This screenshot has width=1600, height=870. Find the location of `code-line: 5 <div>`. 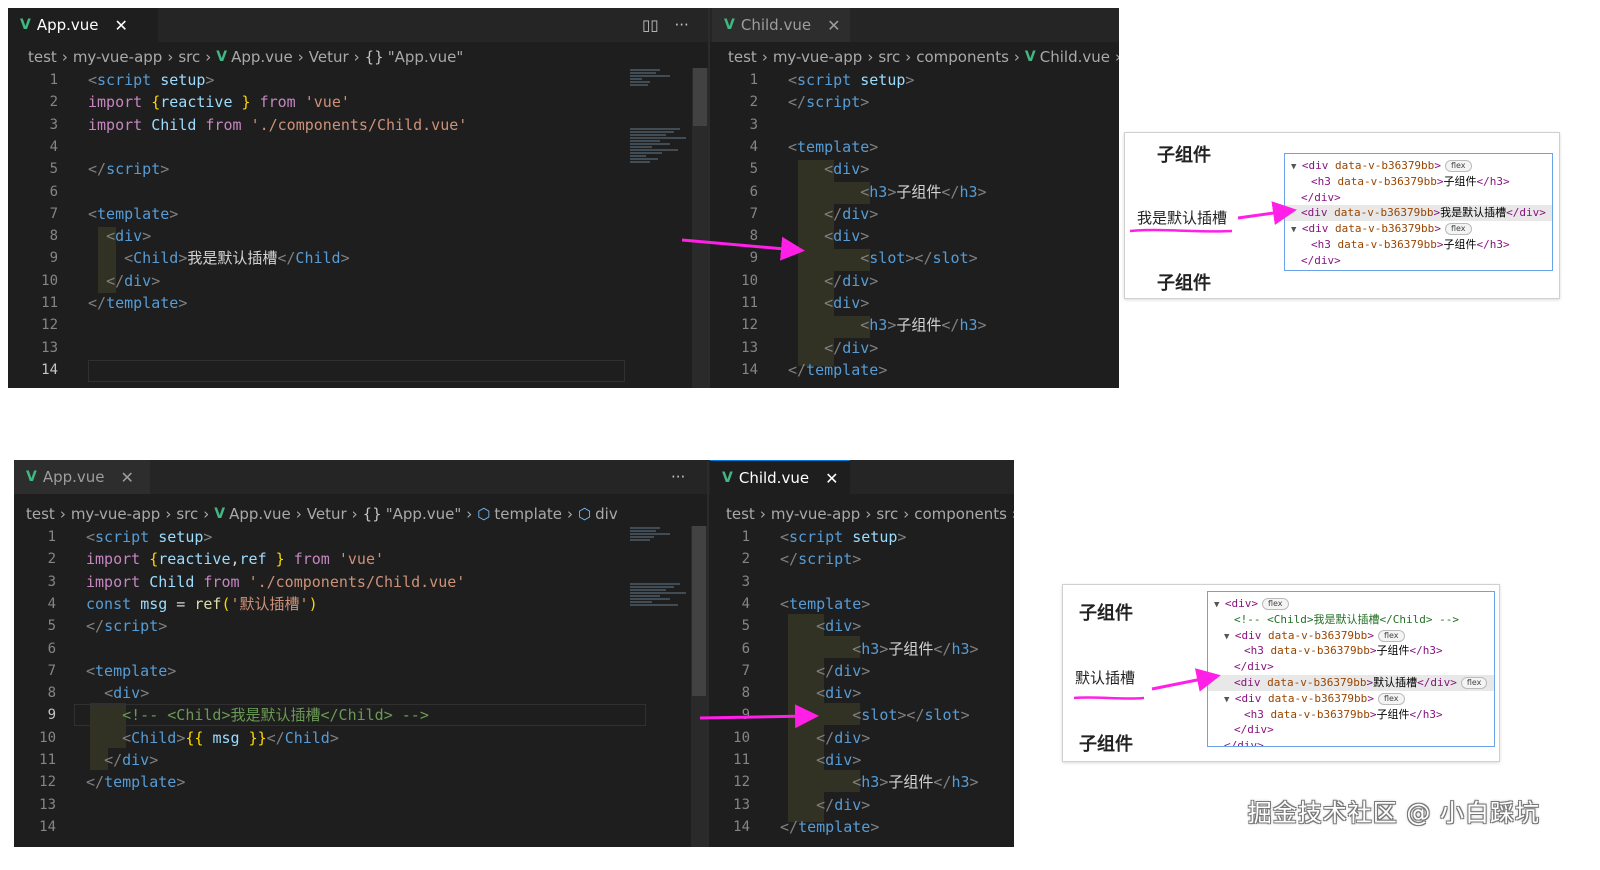

code-line: 5 <div> is located at coordinates (913, 169).